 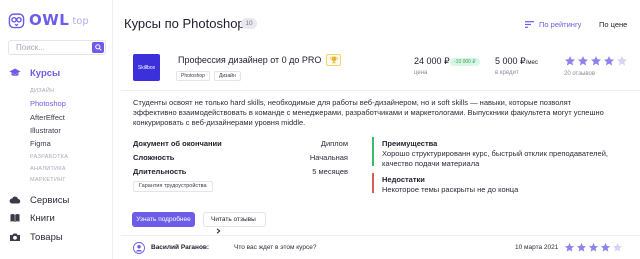 I want to click on spec-key: Документ об окончании, so click(x=177, y=143).